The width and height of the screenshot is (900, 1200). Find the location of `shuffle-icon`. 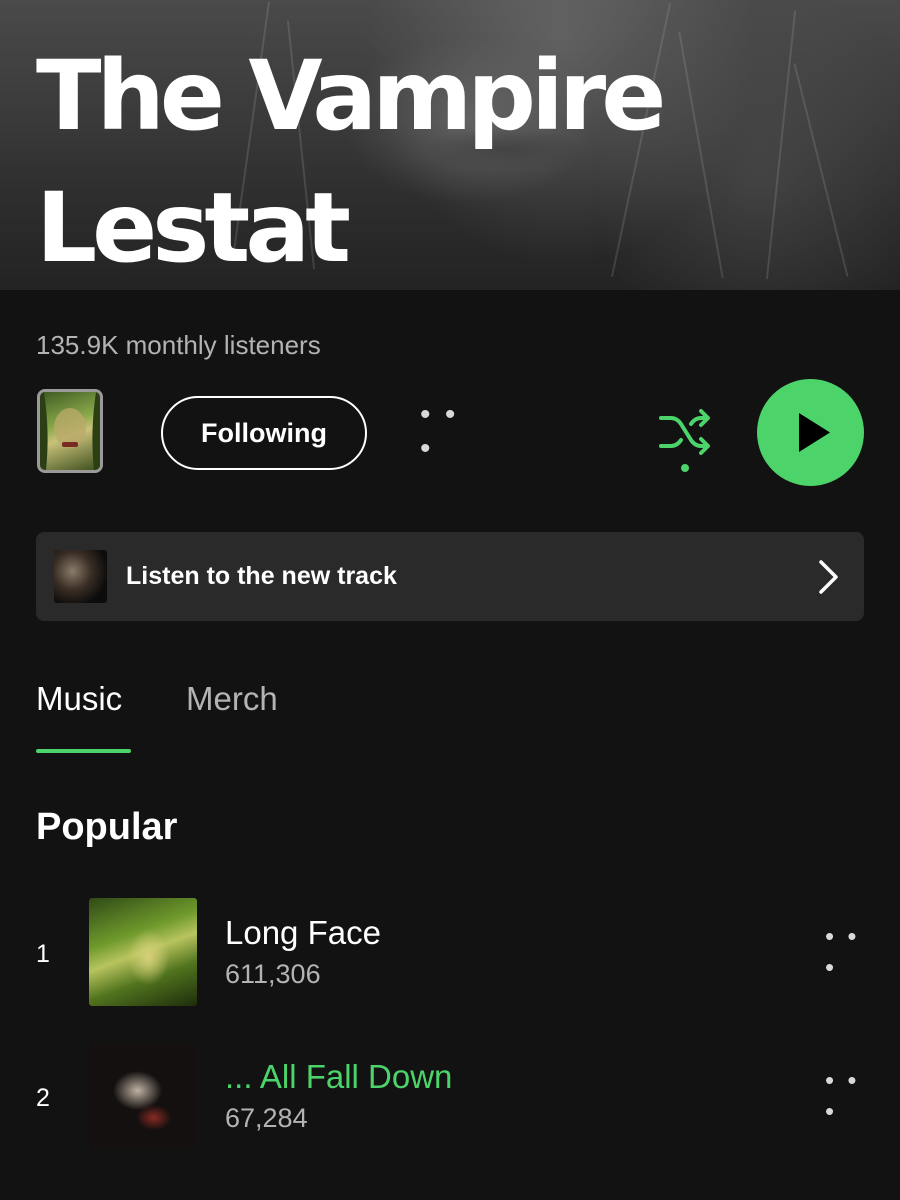

shuffle-icon is located at coordinates (684, 440).